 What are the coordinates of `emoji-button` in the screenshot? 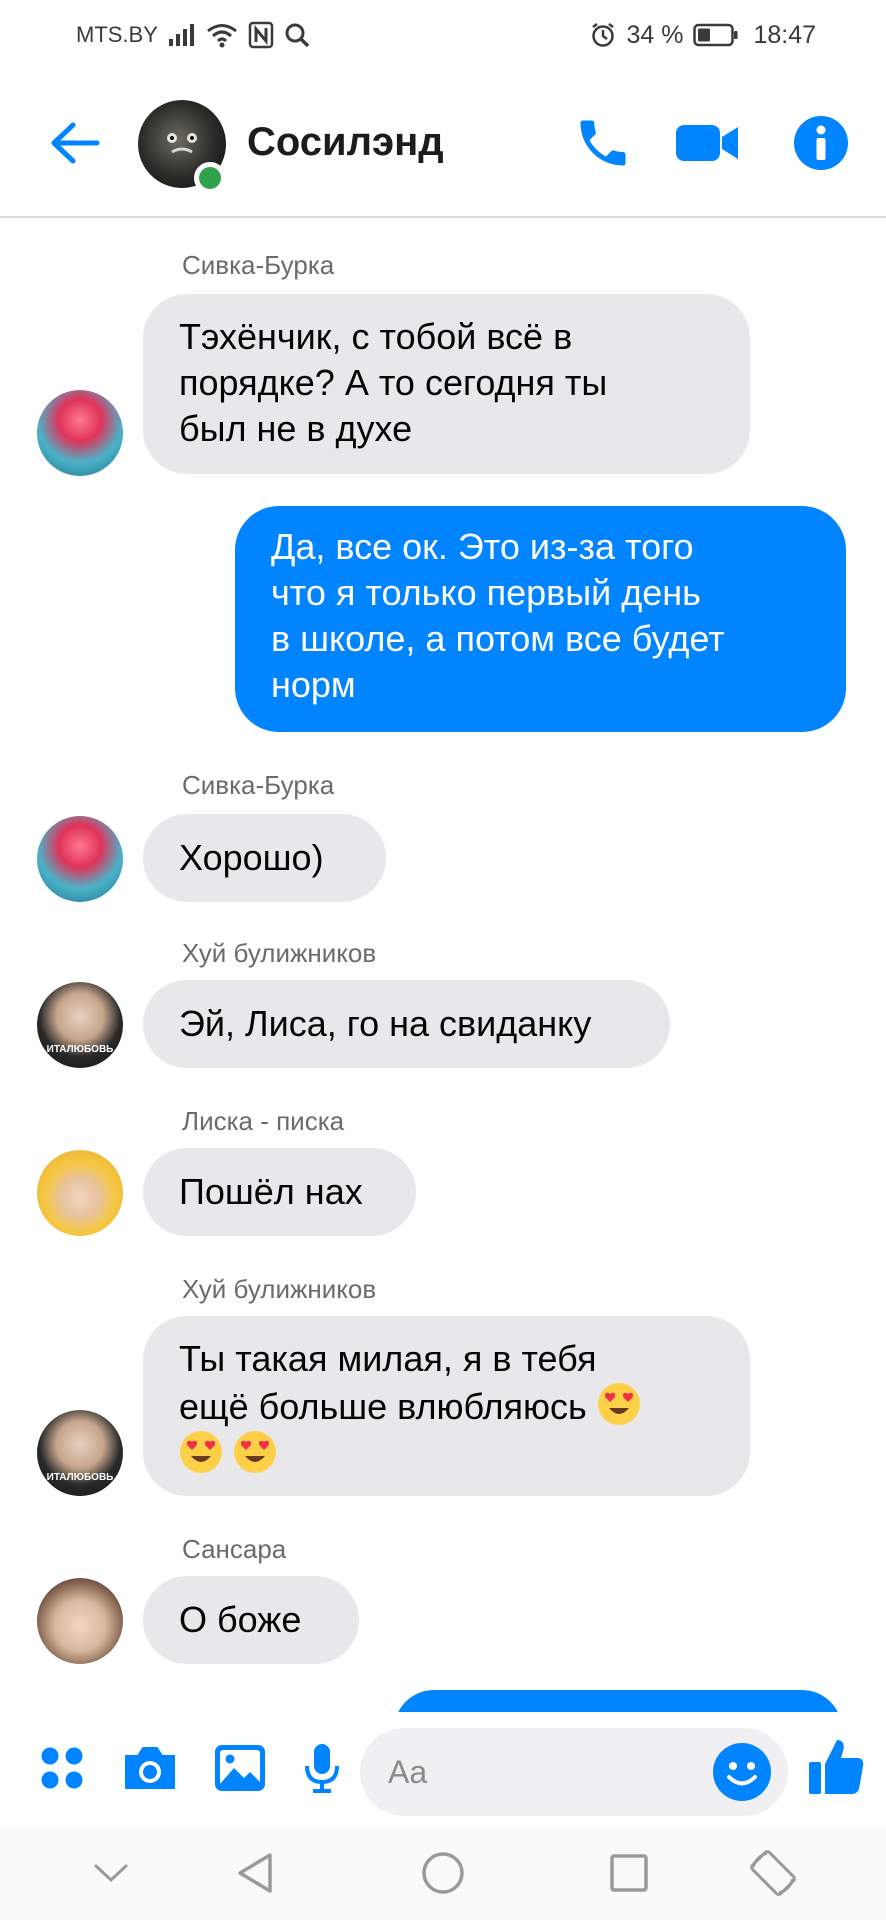 It's located at (742, 1772).